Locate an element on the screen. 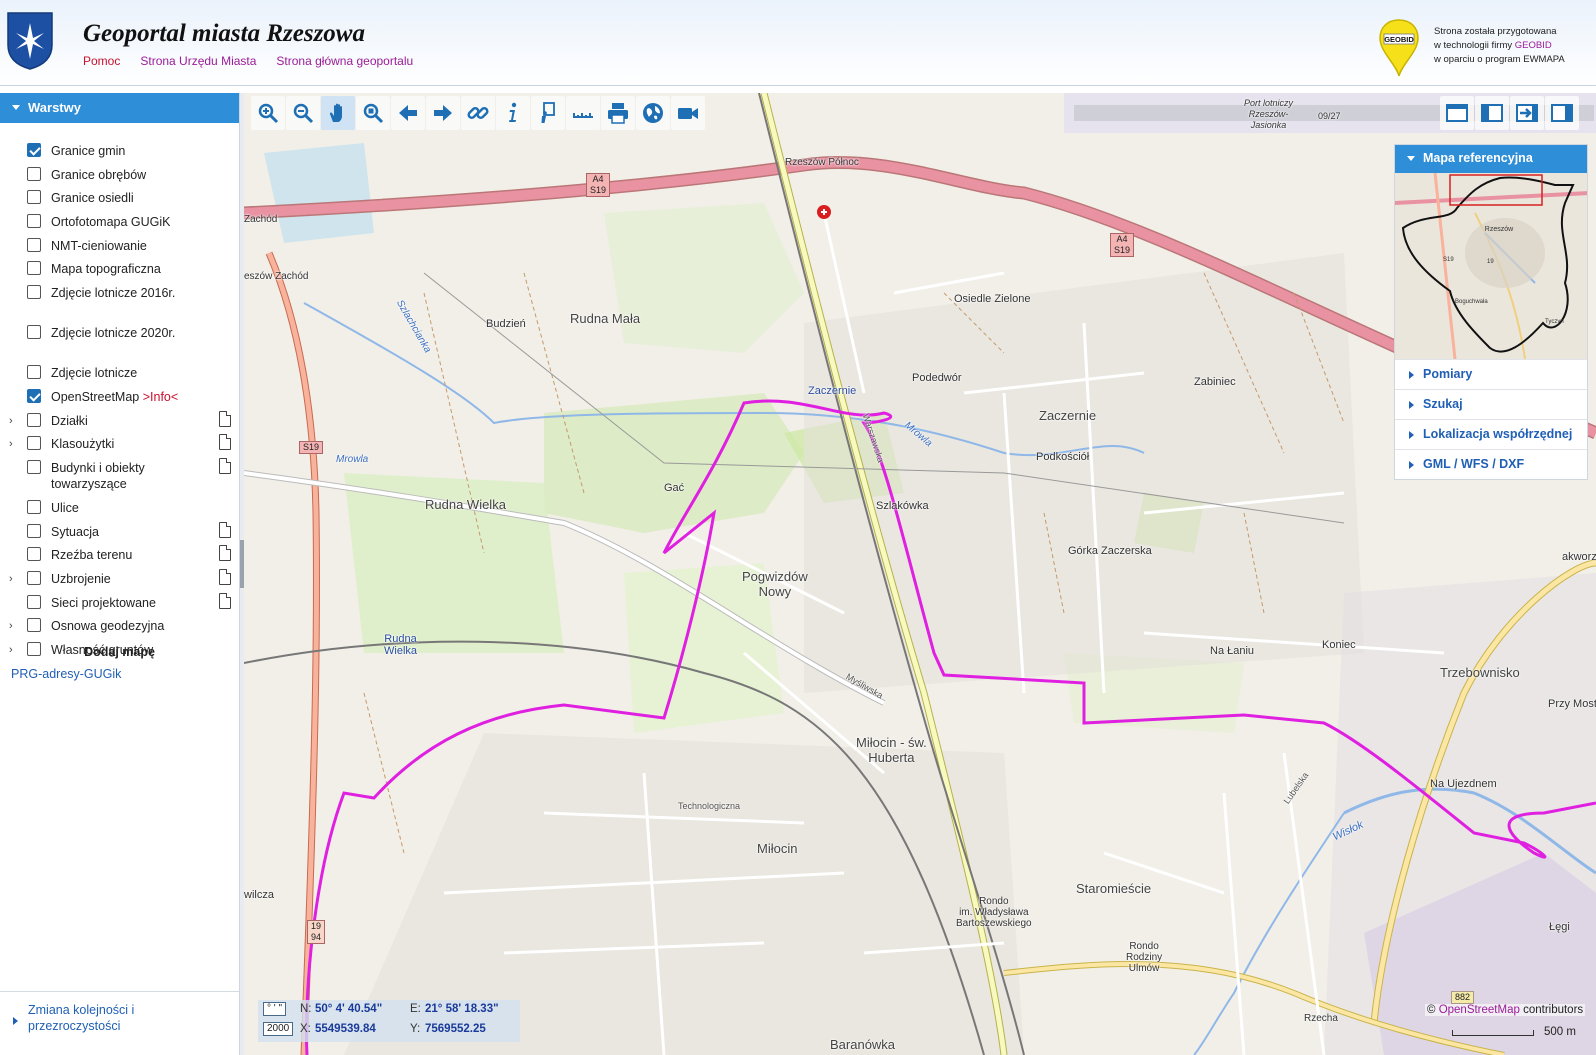 The width and height of the screenshot is (1596, 1055). layer-item: Zdjęcie lotnicze is located at coordinates (119, 374).